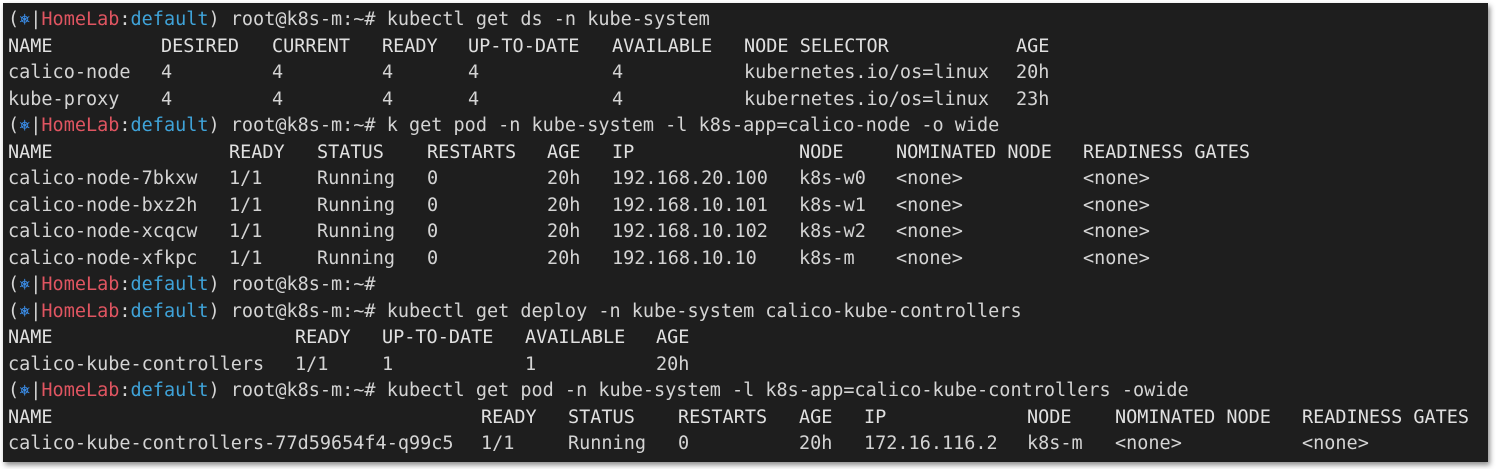  I want to click on table-cell: calico-node-bxz2h, so click(103, 205).